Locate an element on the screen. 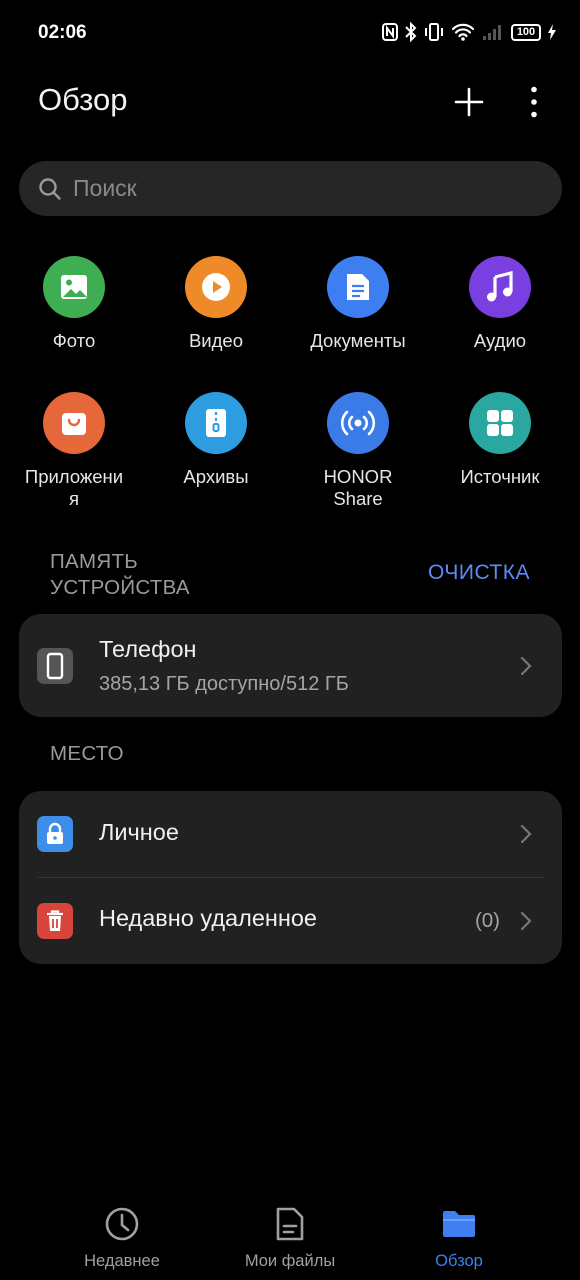 This screenshot has width=580, height=1280. nfc-icon is located at coordinates (390, 32).